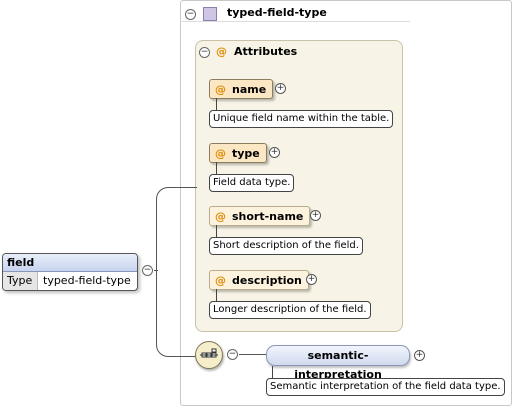 The width and height of the screenshot is (512, 408). Describe the element at coordinates (274, 152) in the screenshot. I see `expand-type-icon: +` at that location.